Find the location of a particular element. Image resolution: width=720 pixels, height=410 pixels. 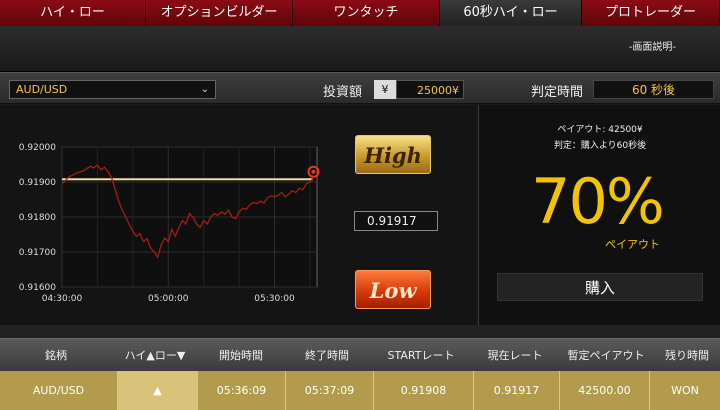

cell-start-time: 05:36:09 is located at coordinates (242, 390).